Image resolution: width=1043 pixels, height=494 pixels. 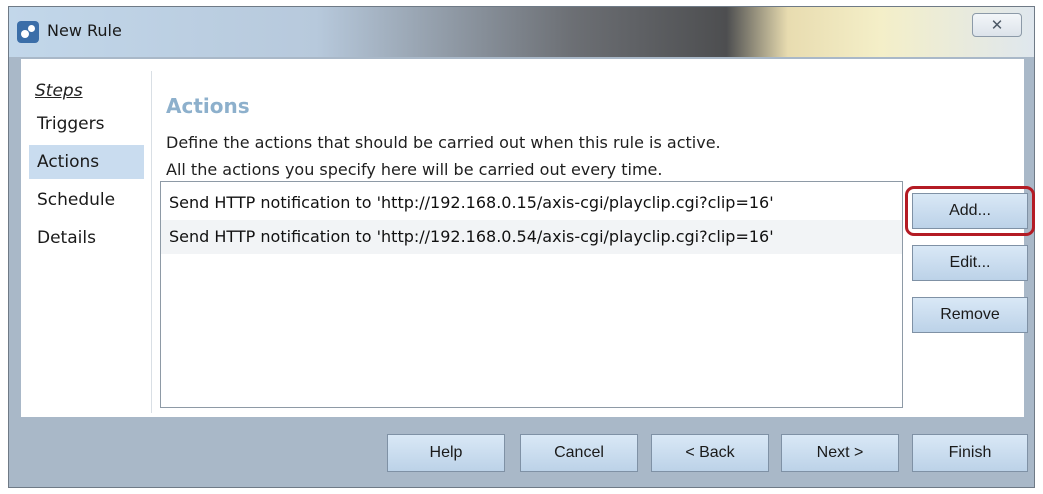 What do you see at coordinates (86, 124) in the screenshot?
I see `step-triggers: Triggers` at bounding box center [86, 124].